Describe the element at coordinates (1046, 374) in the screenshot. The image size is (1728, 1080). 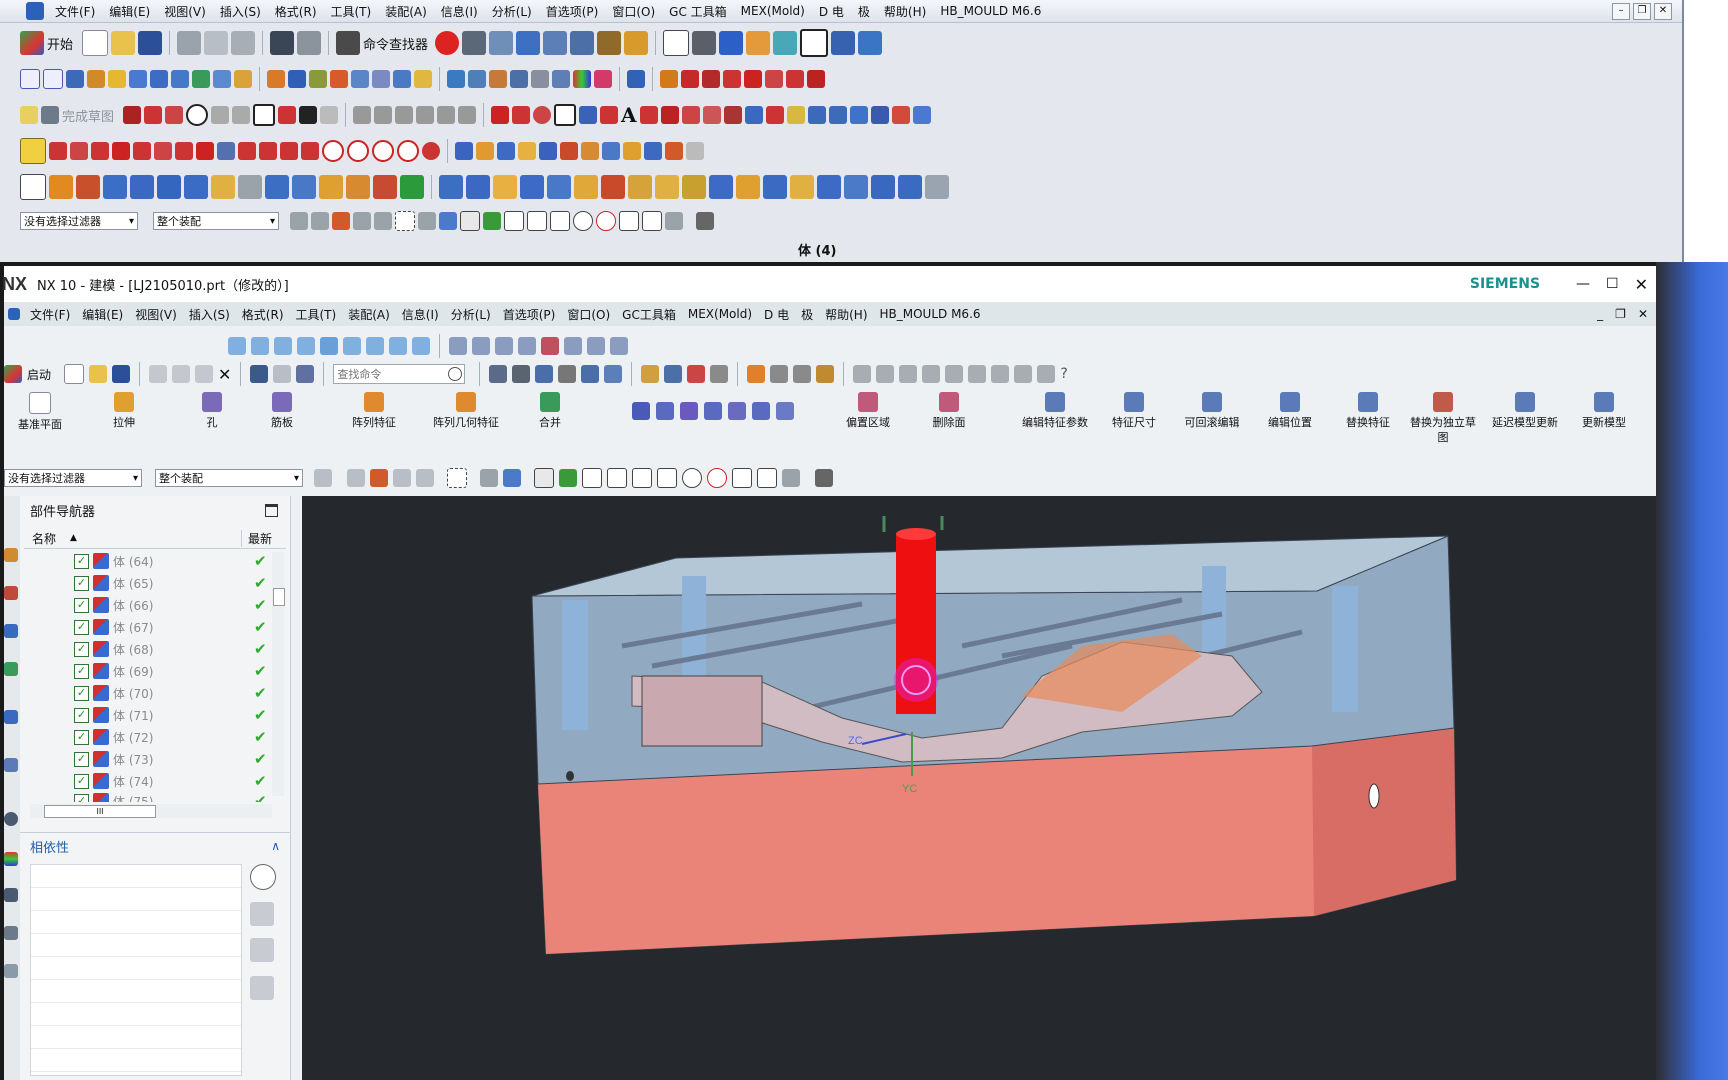
I see `text-style-icon` at that location.